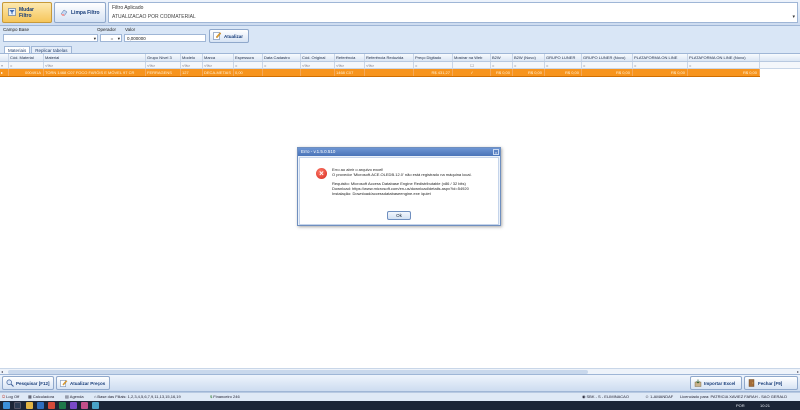 The width and height of the screenshot is (800, 410). I want to click on operador-select: = ▾, so click(111, 38).